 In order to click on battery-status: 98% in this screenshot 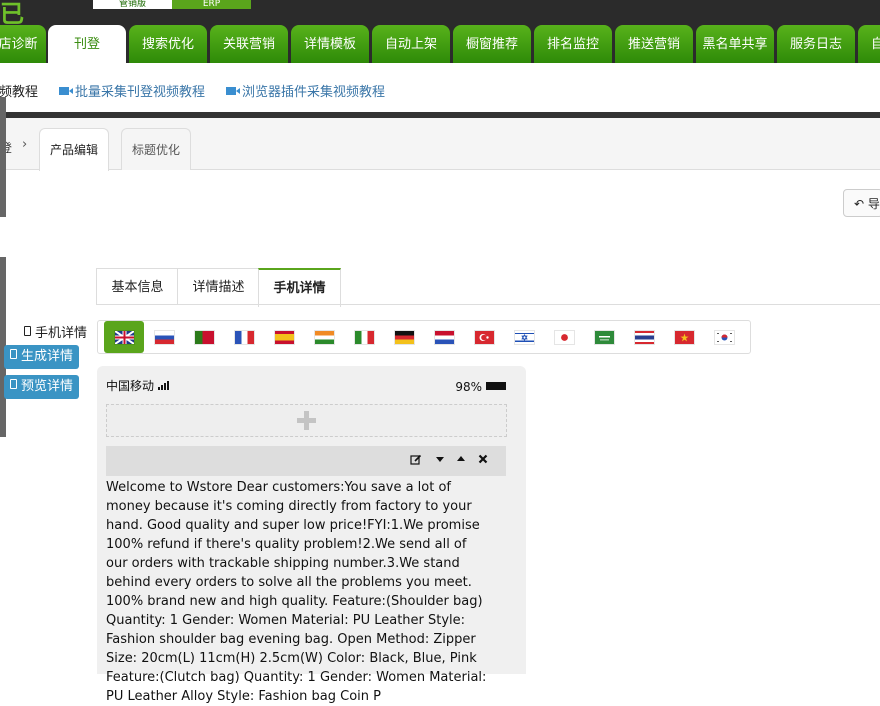, I will do `click(480, 387)`.